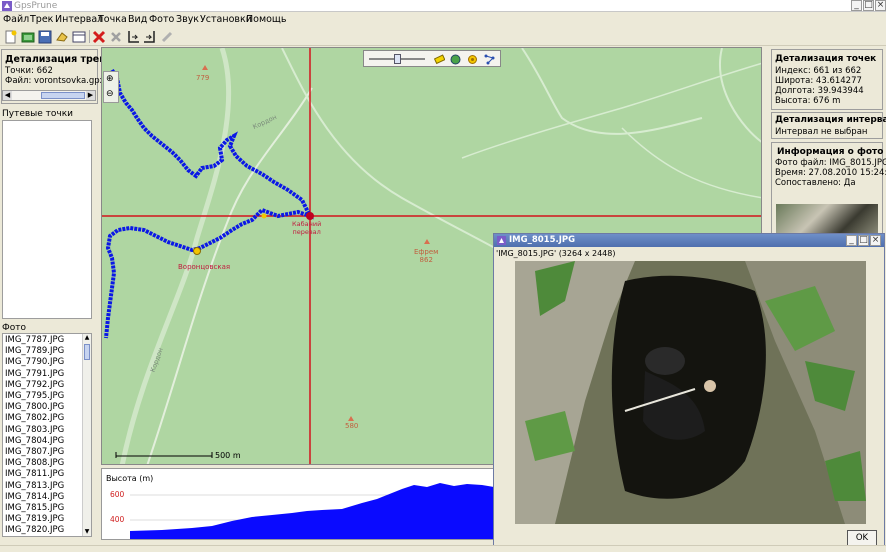 The width and height of the screenshot is (886, 552). Describe the element at coordinates (14, 328) in the screenshot. I see `photos-heading: Фото` at that location.